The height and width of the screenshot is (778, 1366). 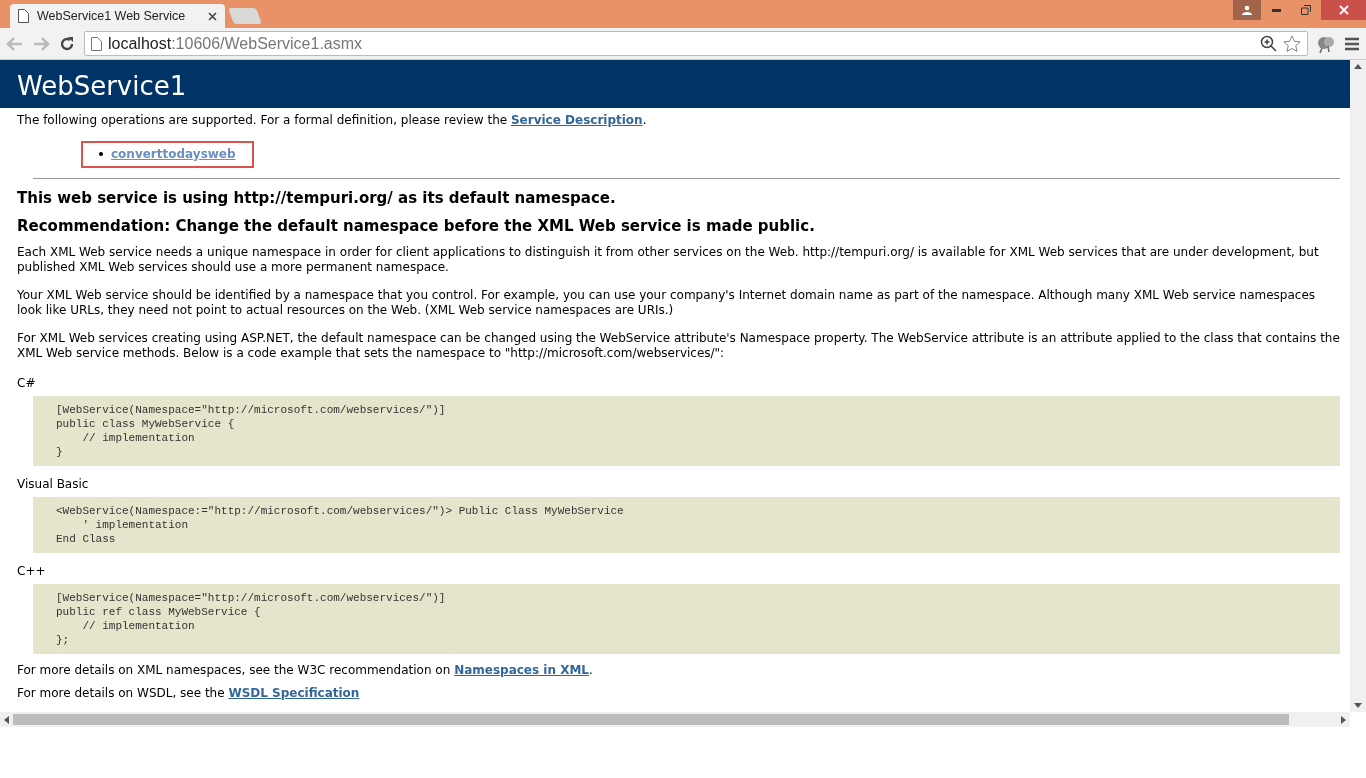 What do you see at coordinates (668, 259) in the screenshot?
I see `paragraph: Each XML Web service needs a unique namespace in order for client applications to distinguish it from other services on the Web. http://tempuri.org/ is available for XML Web services that are under development, but published XML Web services should use a more permanent namespace.` at bounding box center [668, 259].